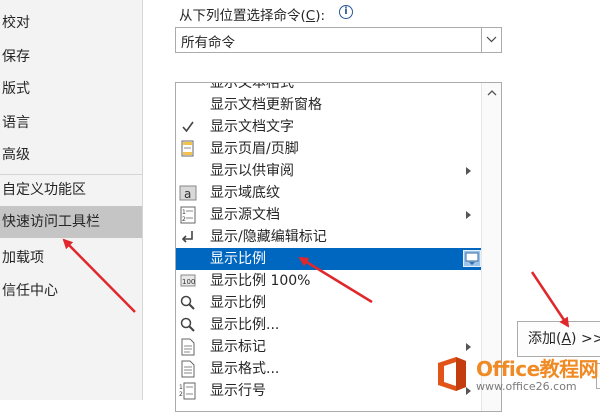  Describe the element at coordinates (252, 171) in the screenshot. I see `list-item-label: 显示以供审阅` at that location.